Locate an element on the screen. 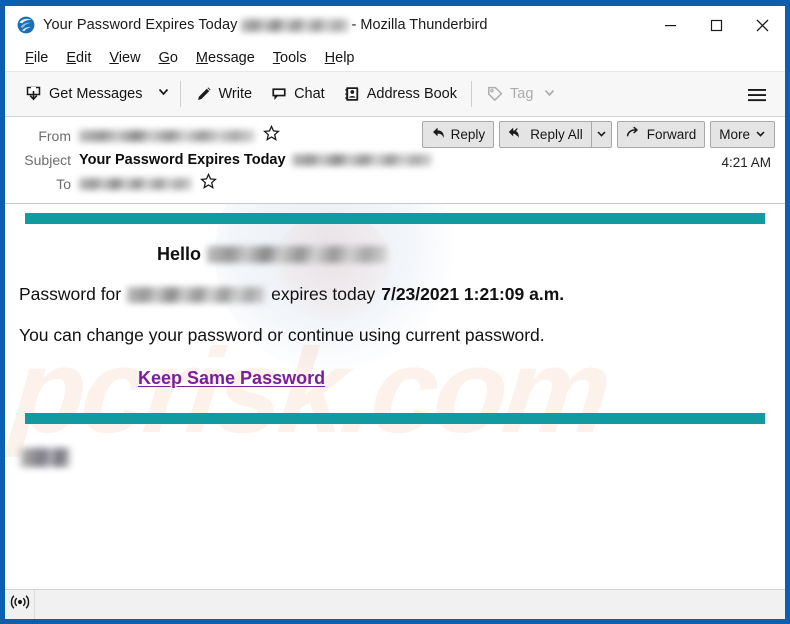 The height and width of the screenshot is (624, 790). window-controls is located at coordinates (716, 25).